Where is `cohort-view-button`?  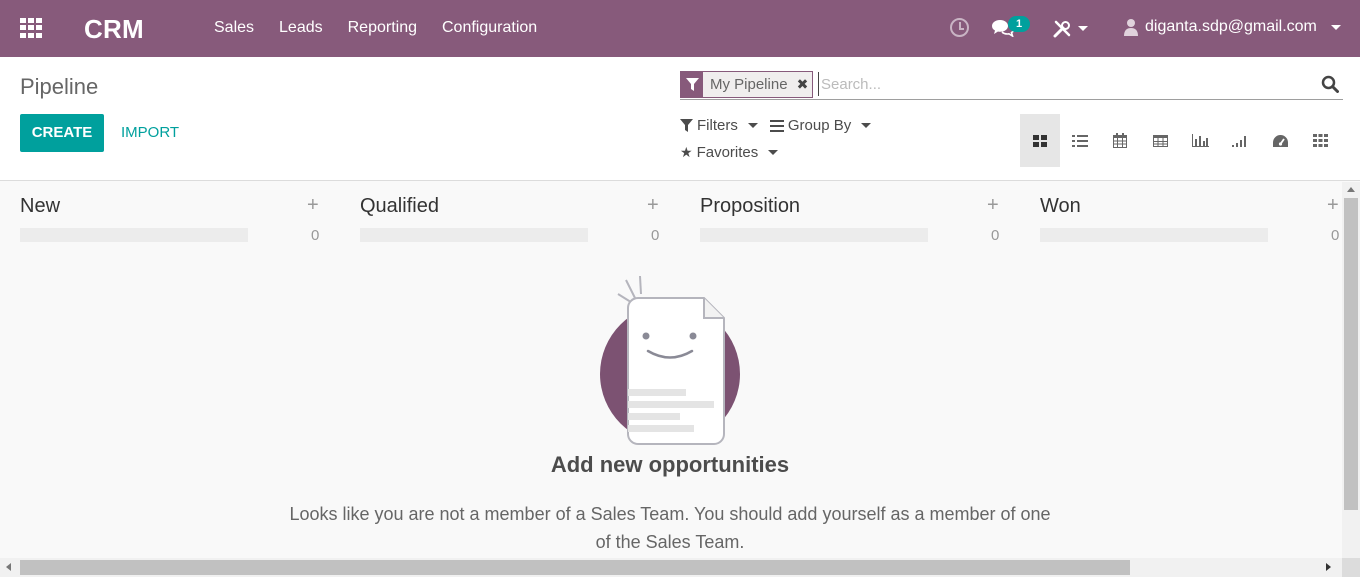 cohort-view-button is located at coordinates (1240, 140).